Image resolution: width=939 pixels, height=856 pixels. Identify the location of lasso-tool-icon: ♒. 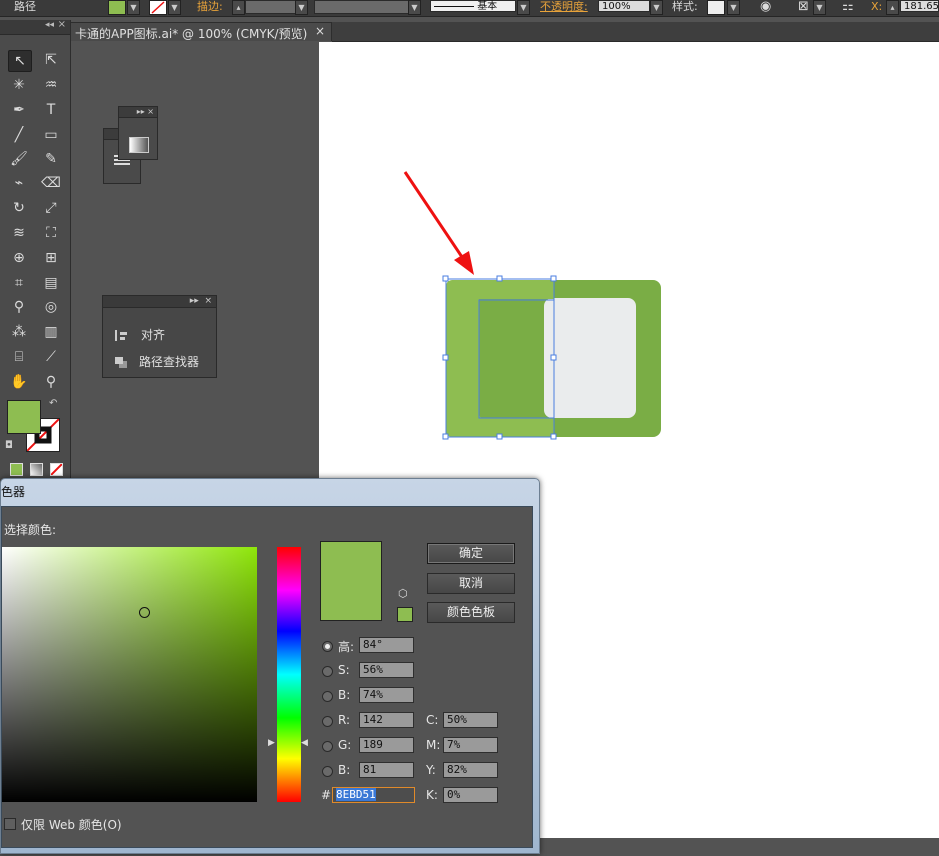
(51, 85).